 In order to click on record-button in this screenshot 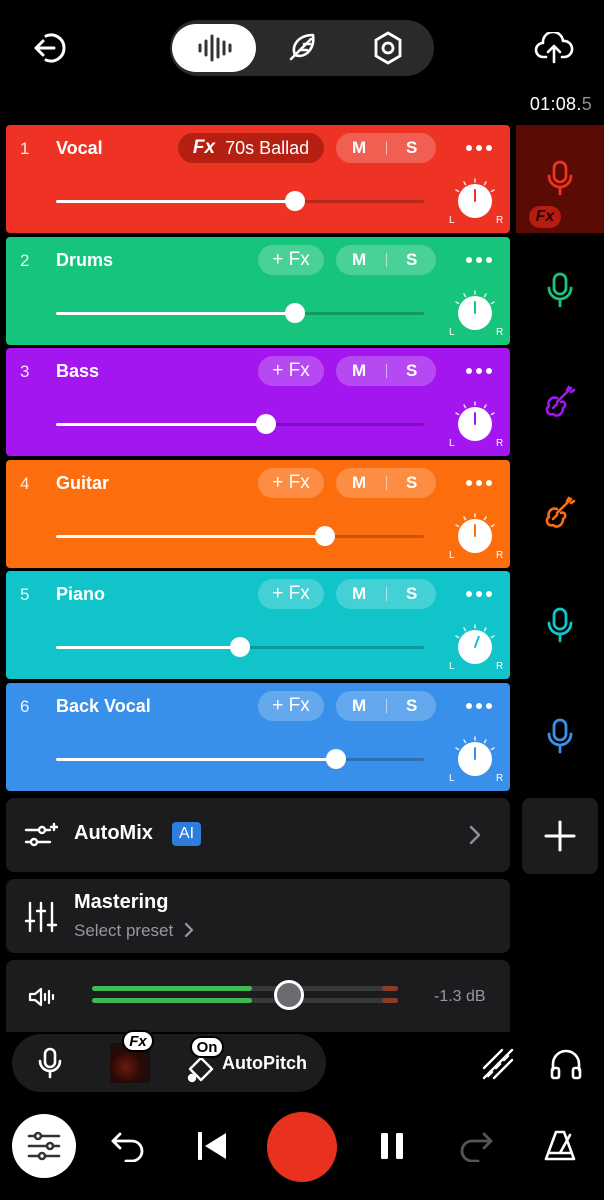, I will do `click(302, 1147)`.